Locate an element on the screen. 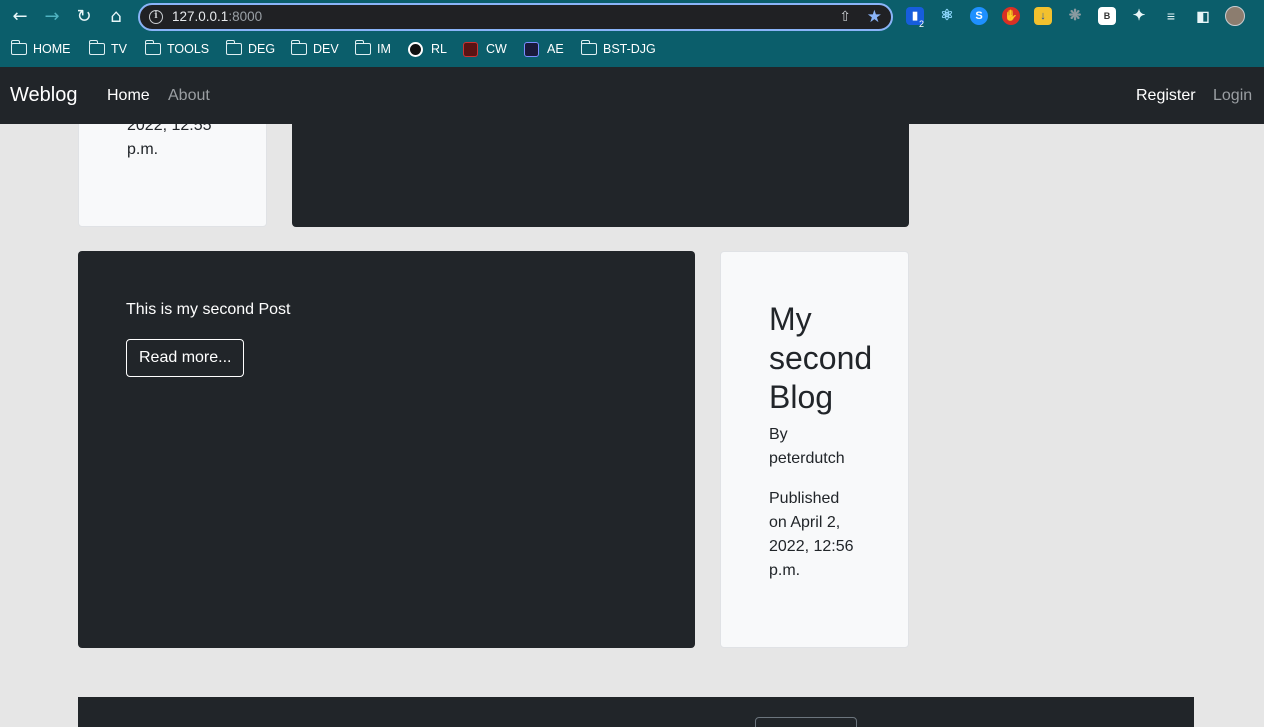 This screenshot has height=727, width=1264. bookmark-bst-djg: BST-DJG is located at coordinates (618, 48).